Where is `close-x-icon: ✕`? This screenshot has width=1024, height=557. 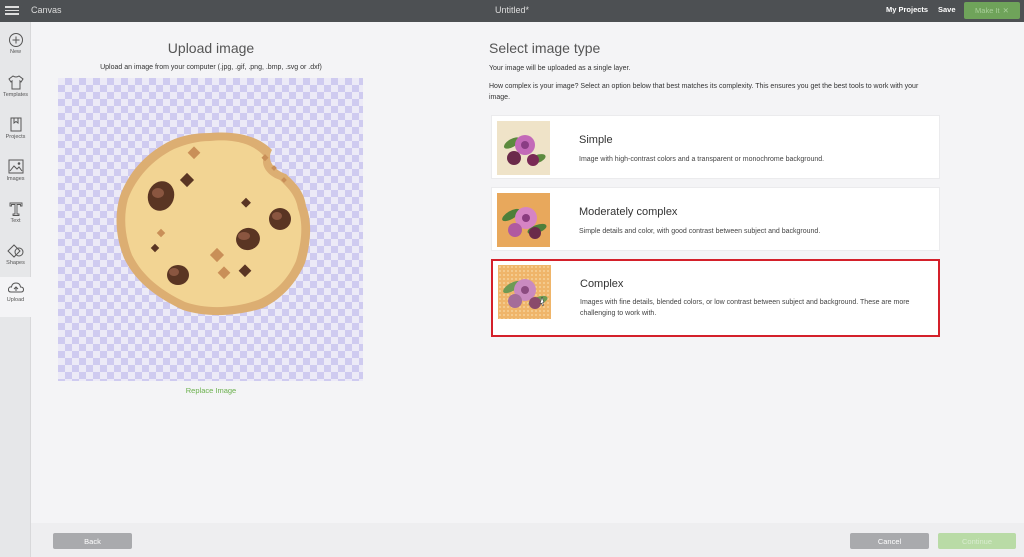 close-x-icon: ✕ is located at coordinates (1005, 10).